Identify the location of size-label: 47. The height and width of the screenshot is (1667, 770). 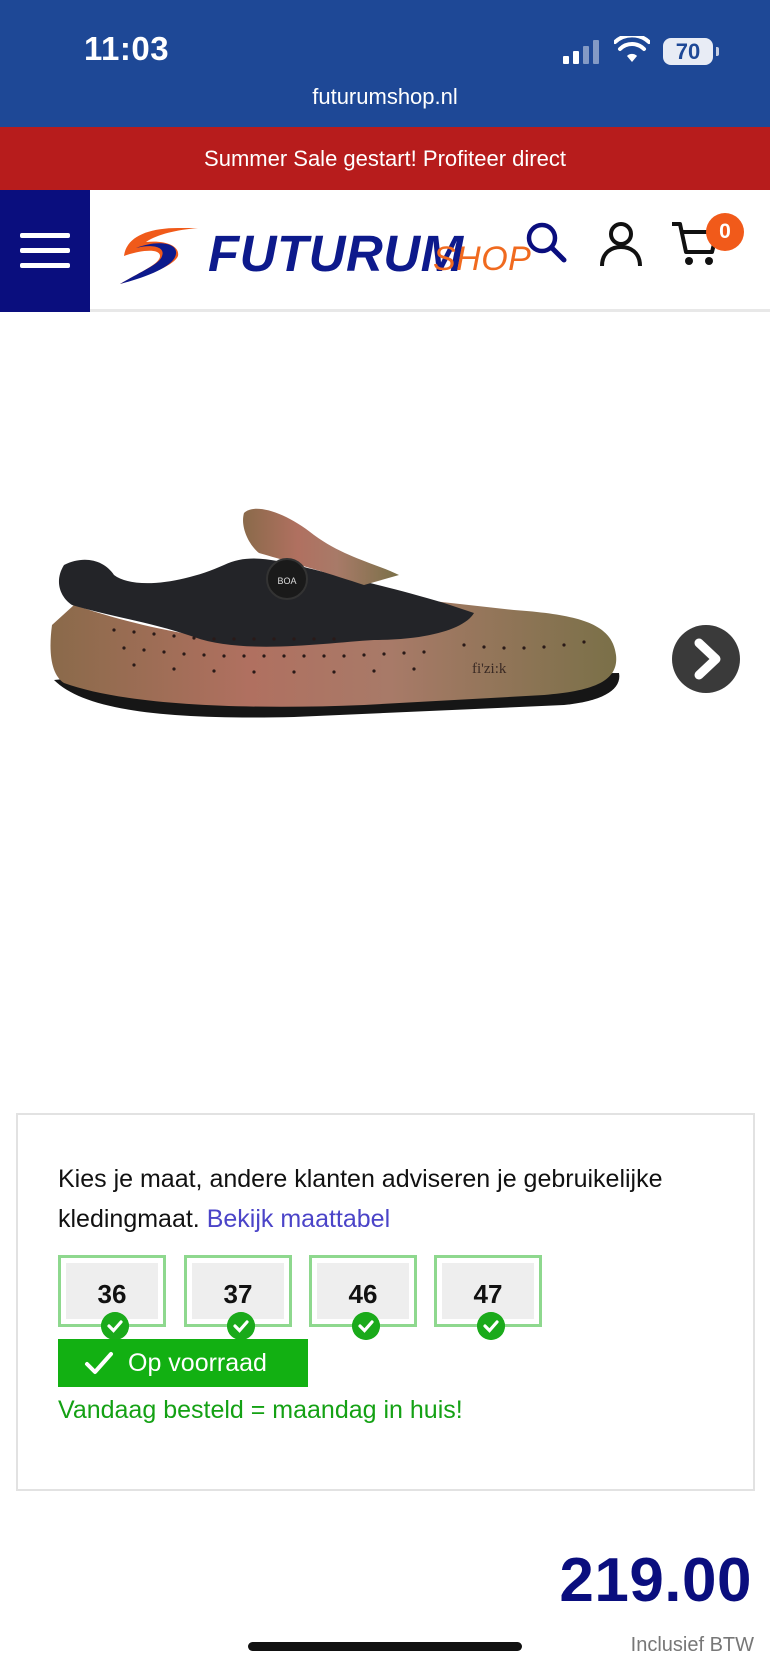
(488, 1291).